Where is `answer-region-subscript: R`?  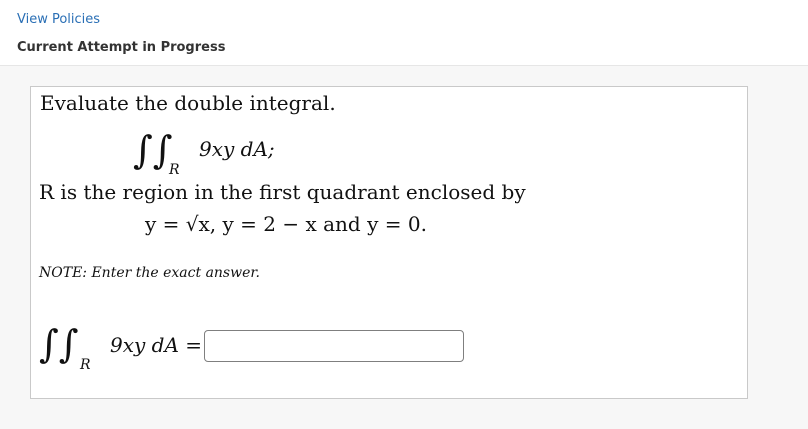
answer-region-subscript: R is located at coordinates (85, 365).